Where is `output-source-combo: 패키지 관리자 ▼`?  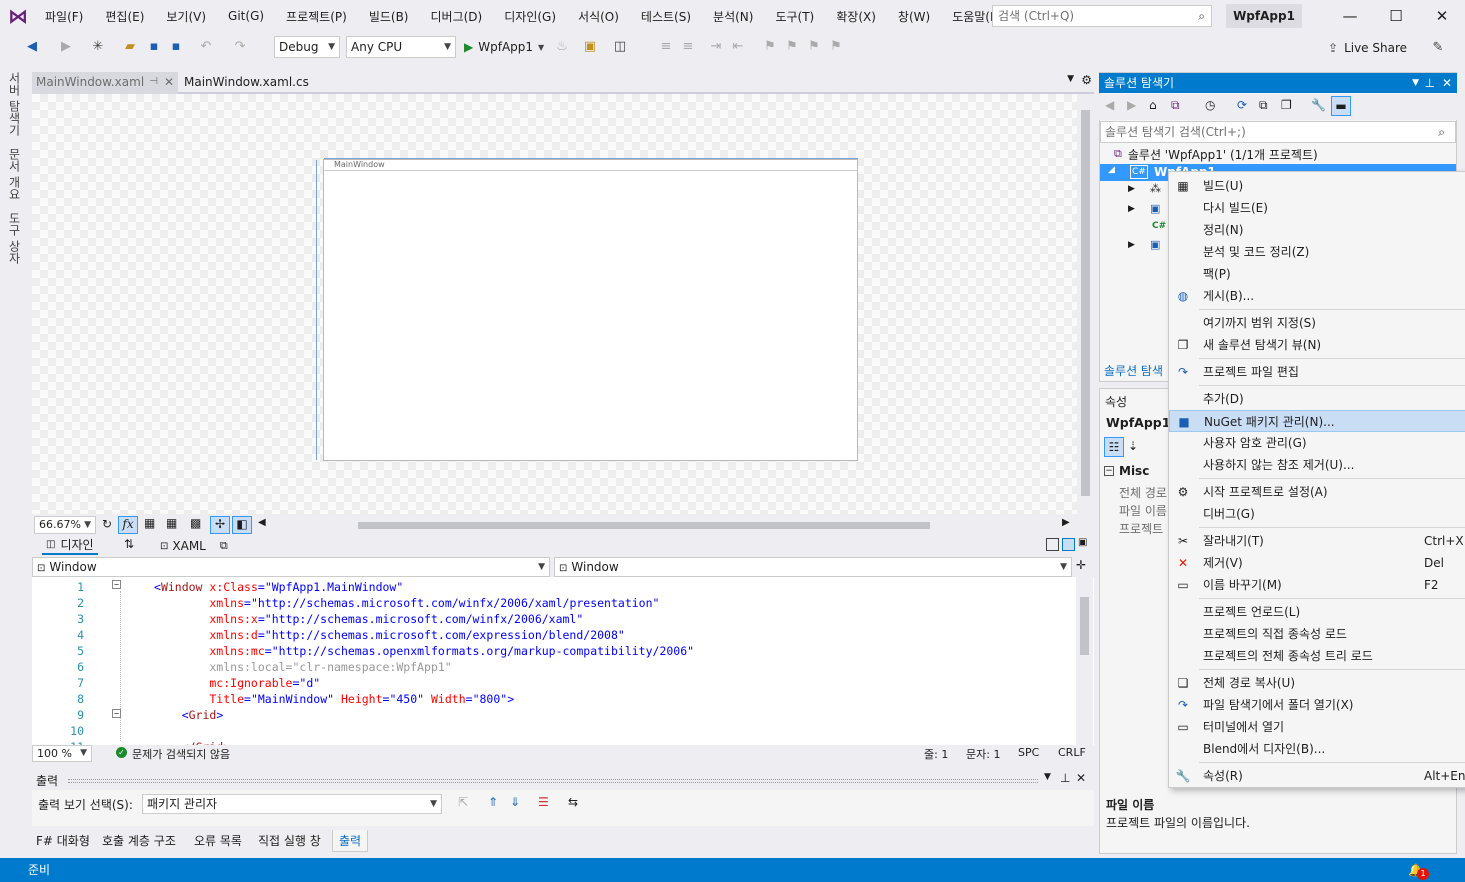 output-source-combo: 패키지 관리자 ▼ is located at coordinates (292, 804).